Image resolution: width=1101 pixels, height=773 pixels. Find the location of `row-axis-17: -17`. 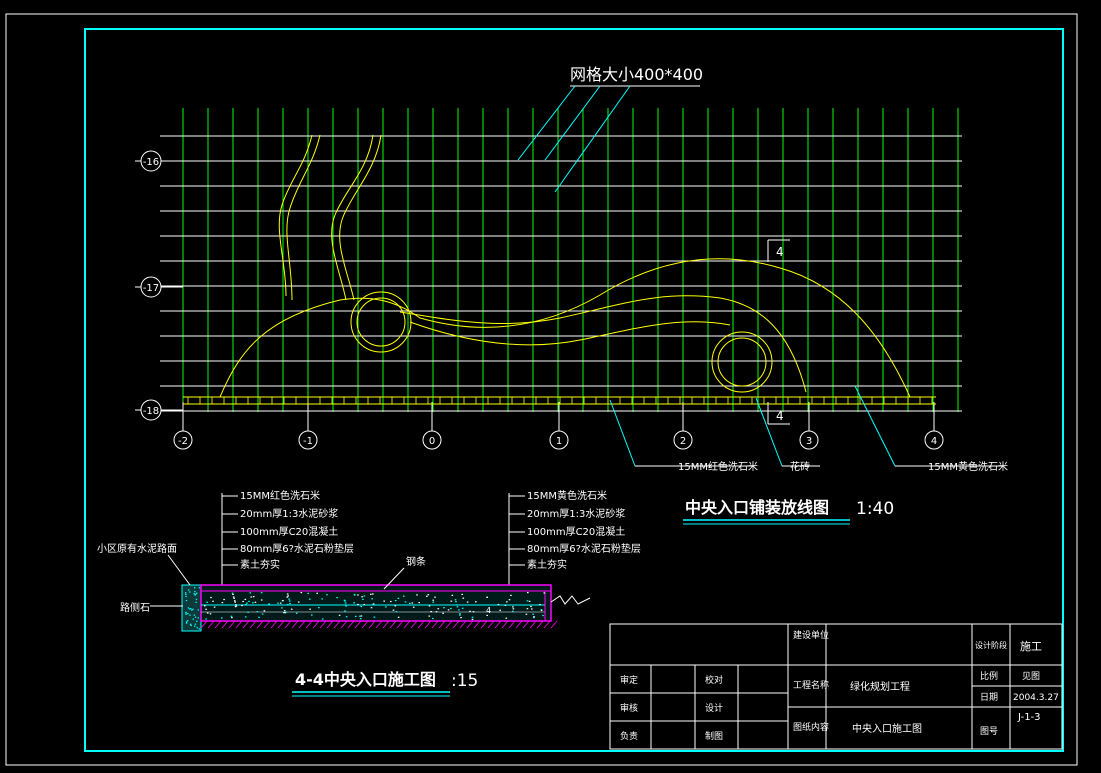

row-axis-17: -17 is located at coordinates (159, 287).